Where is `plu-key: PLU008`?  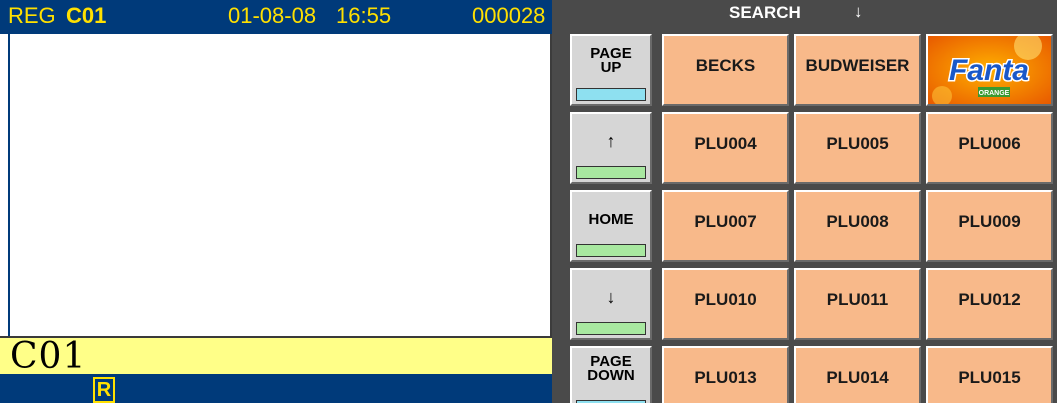 plu-key: PLU008 is located at coordinates (857, 226).